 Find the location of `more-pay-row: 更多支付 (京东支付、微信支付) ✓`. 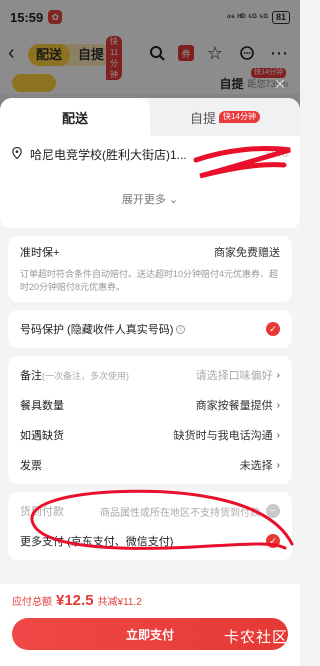

more-pay-row: 更多支付 (京东支付、微信支付) ✓ is located at coordinates (150, 541).